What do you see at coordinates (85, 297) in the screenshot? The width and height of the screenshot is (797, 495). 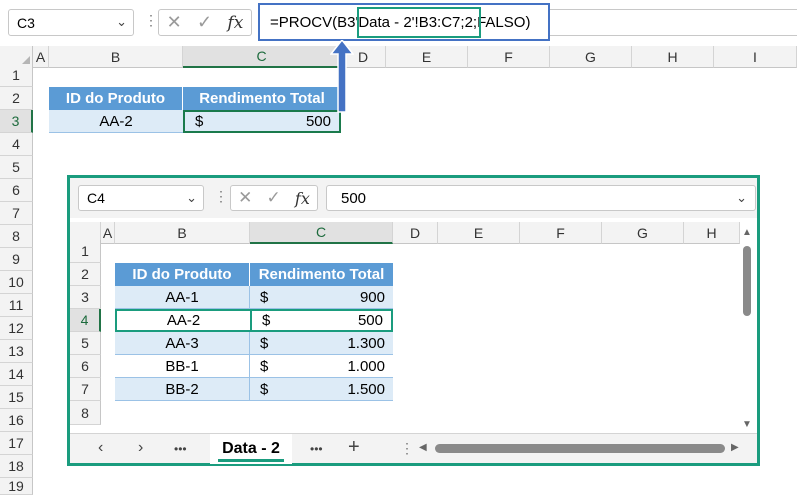 I see `inner-row-header-3: 3` at bounding box center [85, 297].